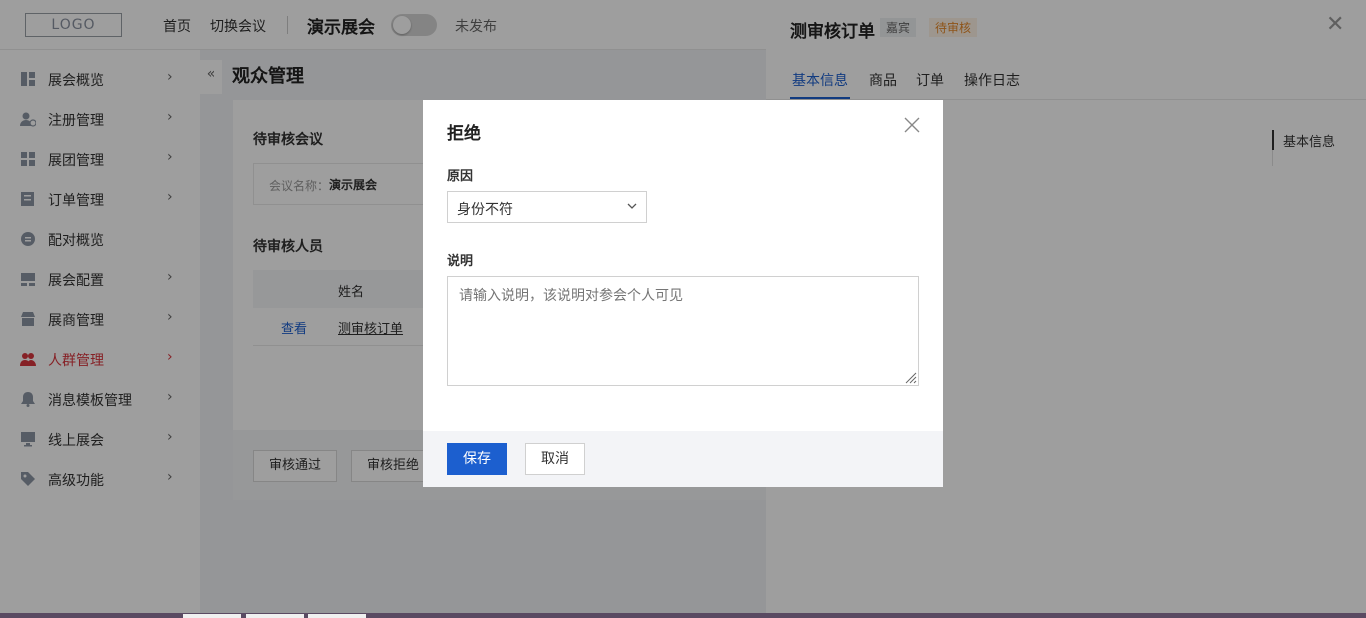 The width and height of the screenshot is (1366, 618). Describe the element at coordinates (683, 331) in the screenshot. I see `note-textarea` at that location.